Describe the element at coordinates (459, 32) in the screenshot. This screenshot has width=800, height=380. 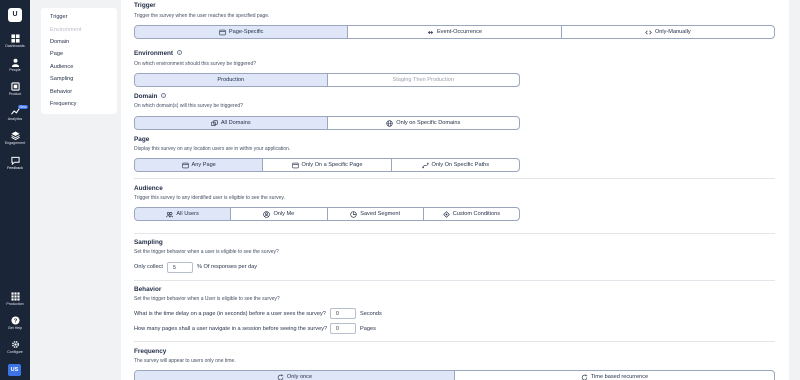
I see `option-label: Event-Occurrence` at that location.